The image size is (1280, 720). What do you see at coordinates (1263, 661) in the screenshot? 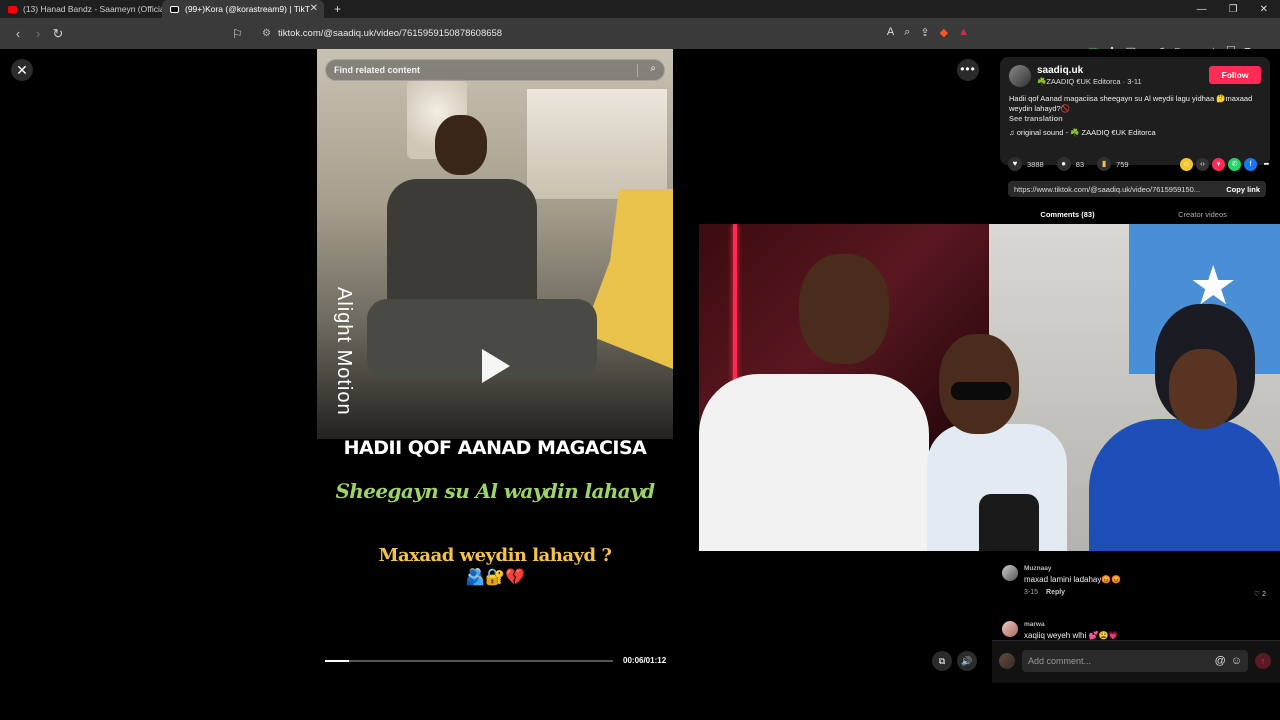
I see `send-button: ↑` at bounding box center [1263, 661].